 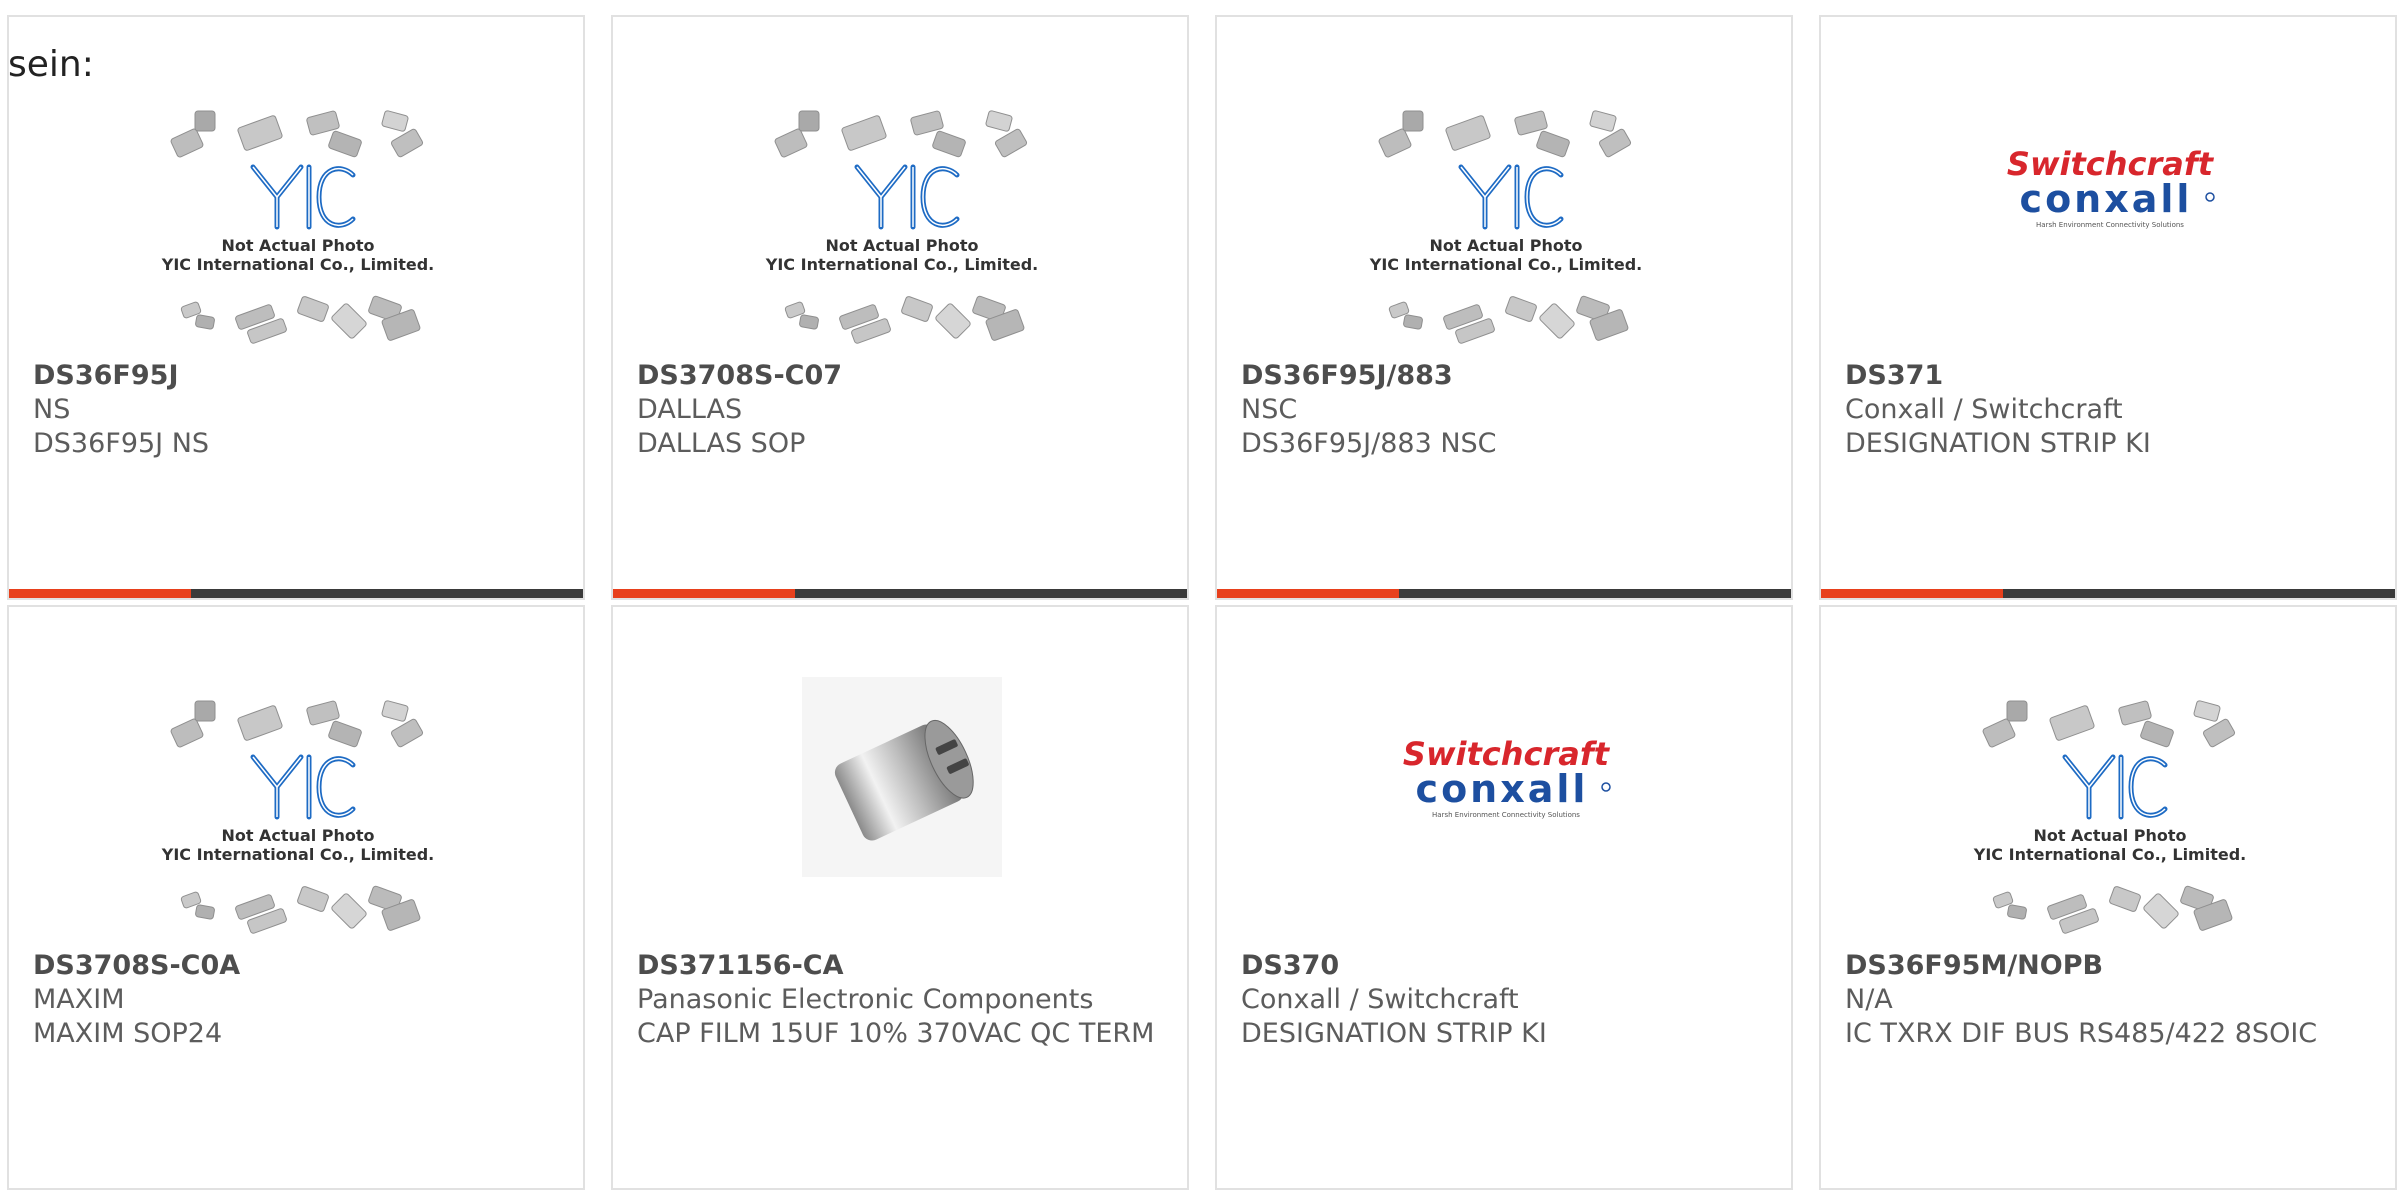 What do you see at coordinates (2110, 966) in the screenshot?
I see `part-number: DS36F95M/NOPB` at bounding box center [2110, 966].